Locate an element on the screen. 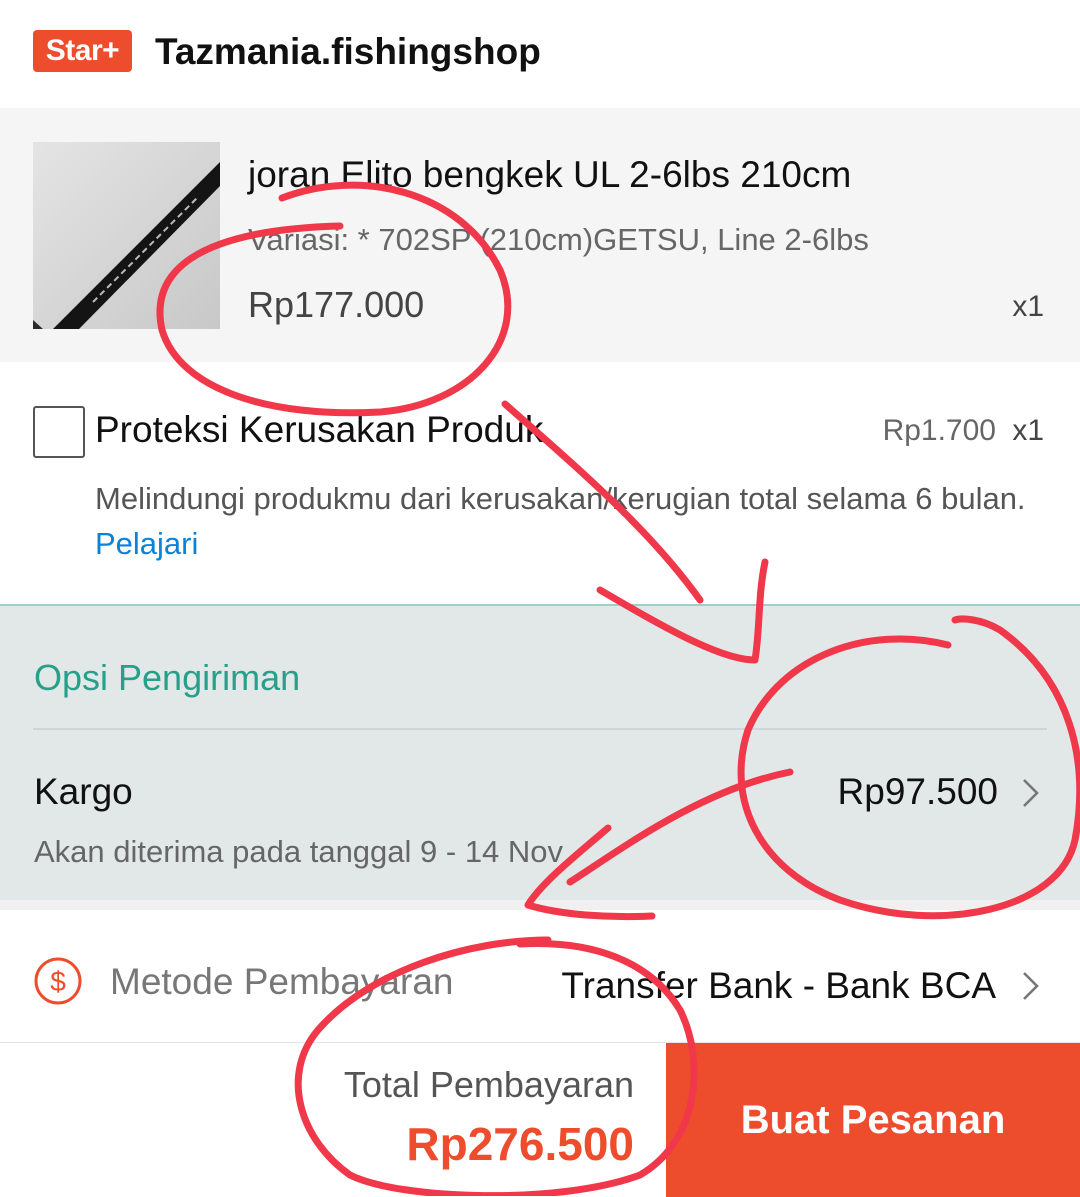 This screenshot has height=1197, width=1080. divider is located at coordinates (540, 729).